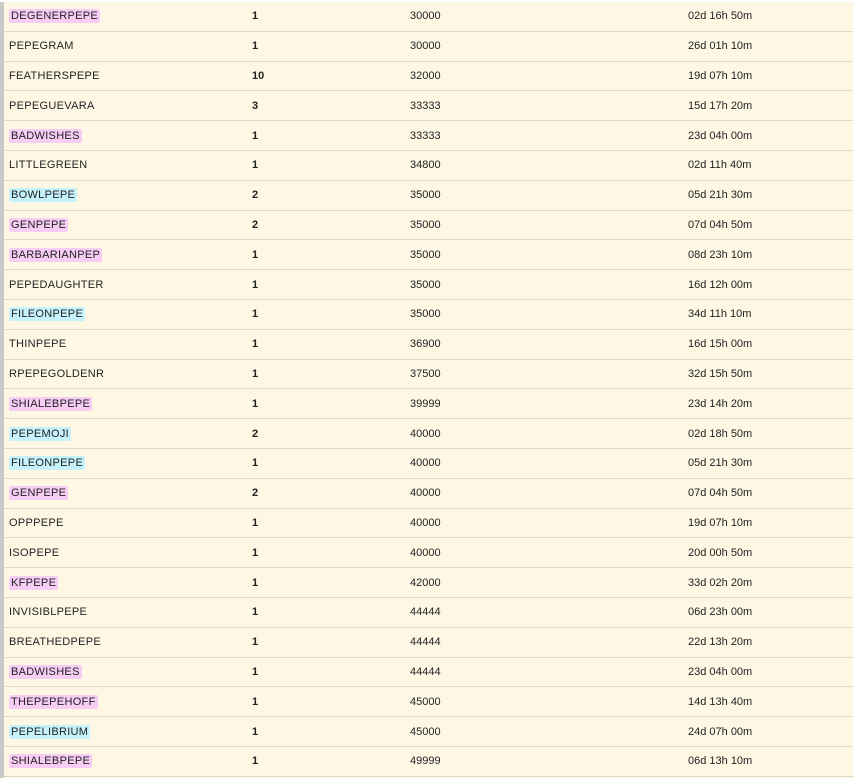 This screenshot has width=853, height=778. I want to click on asset-name-cell: PEPEMOJI, so click(40, 433).